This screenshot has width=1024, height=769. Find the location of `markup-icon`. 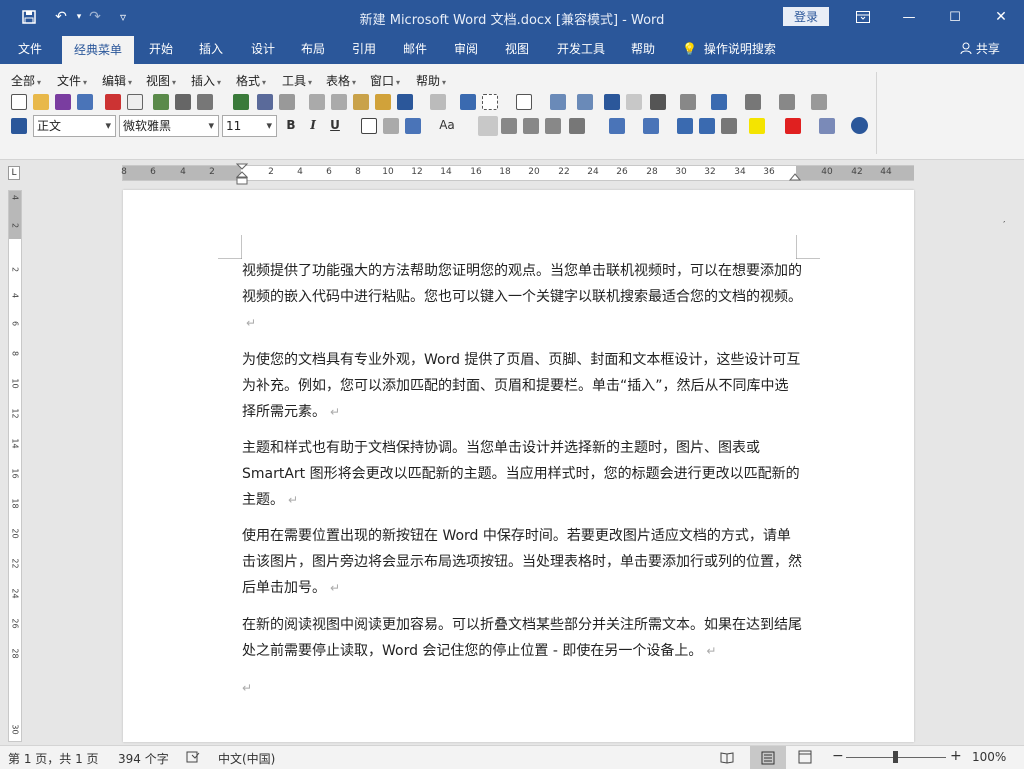

markup-icon is located at coordinates (787, 102).